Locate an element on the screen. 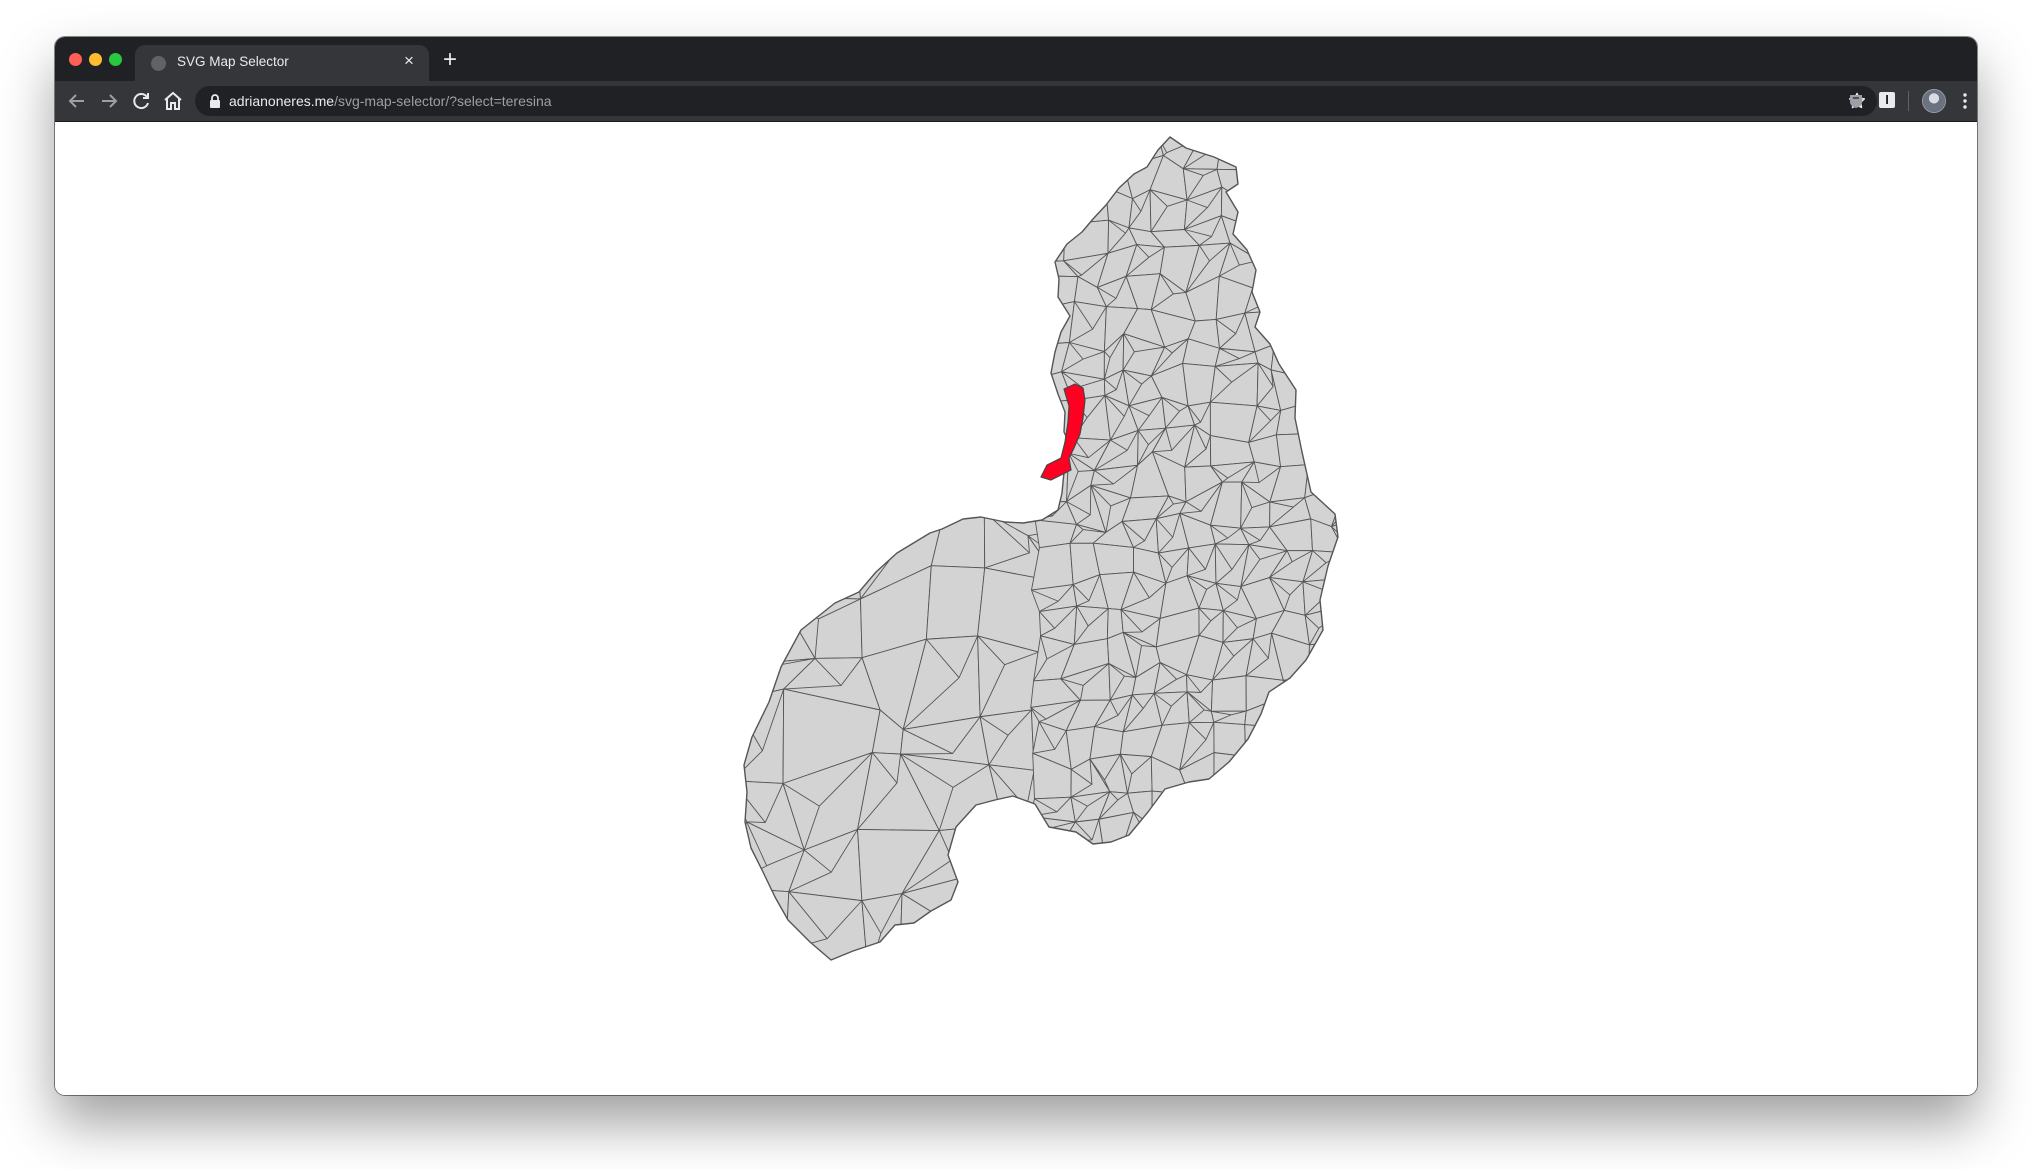 Image resolution: width=2032 pixels, height=1169 pixels. close-window-button is located at coordinates (75, 59).